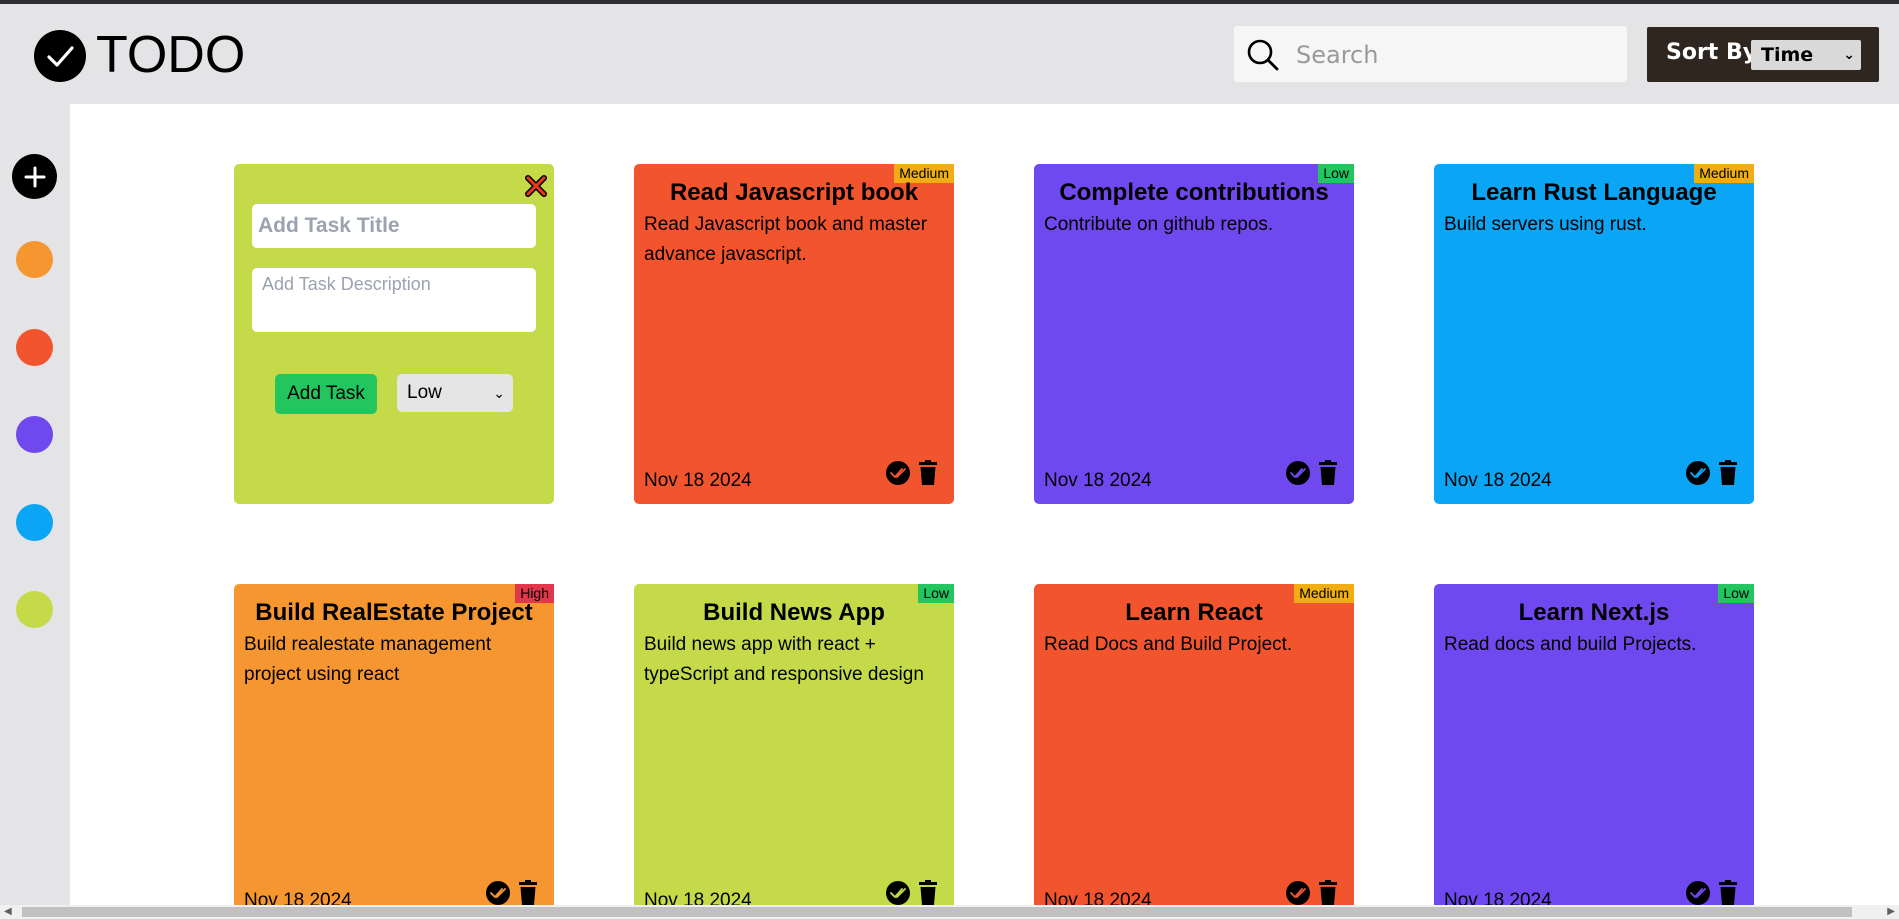  What do you see at coordinates (794, 612) in the screenshot?
I see `task-title: Build News App` at bounding box center [794, 612].